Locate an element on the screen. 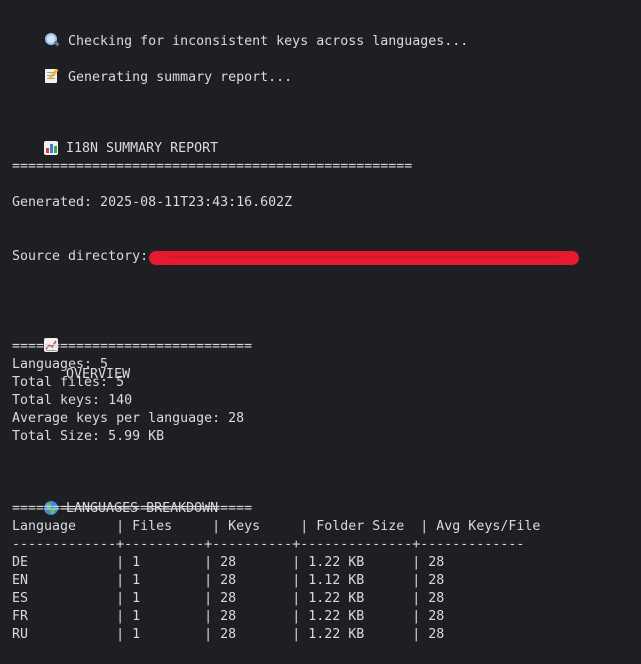 This screenshot has height=664, width=641. total-files: Total files: 5 is located at coordinates (68, 382).